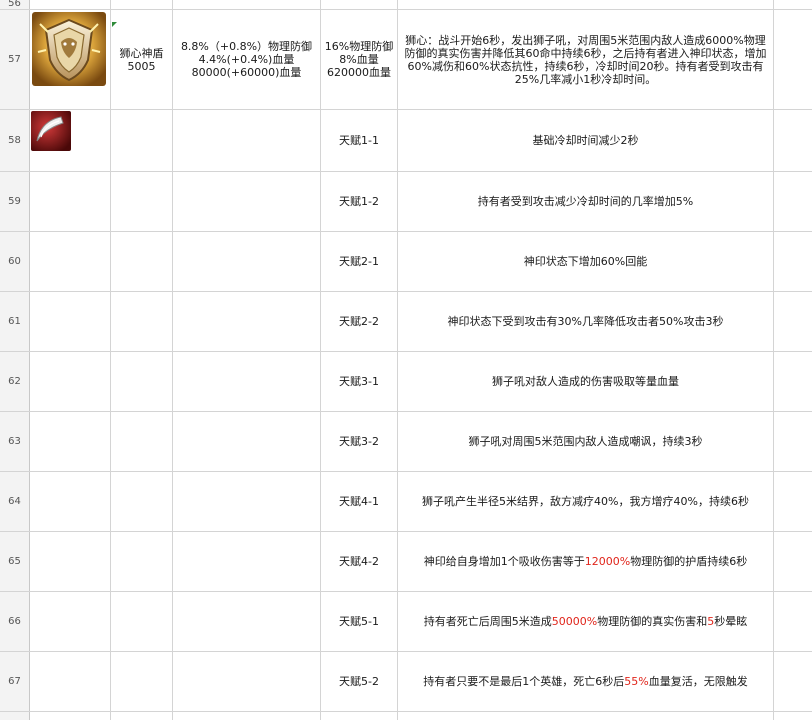 The width and height of the screenshot is (812, 720). I want to click on cell-talent: 天赋4-2, so click(359, 561).